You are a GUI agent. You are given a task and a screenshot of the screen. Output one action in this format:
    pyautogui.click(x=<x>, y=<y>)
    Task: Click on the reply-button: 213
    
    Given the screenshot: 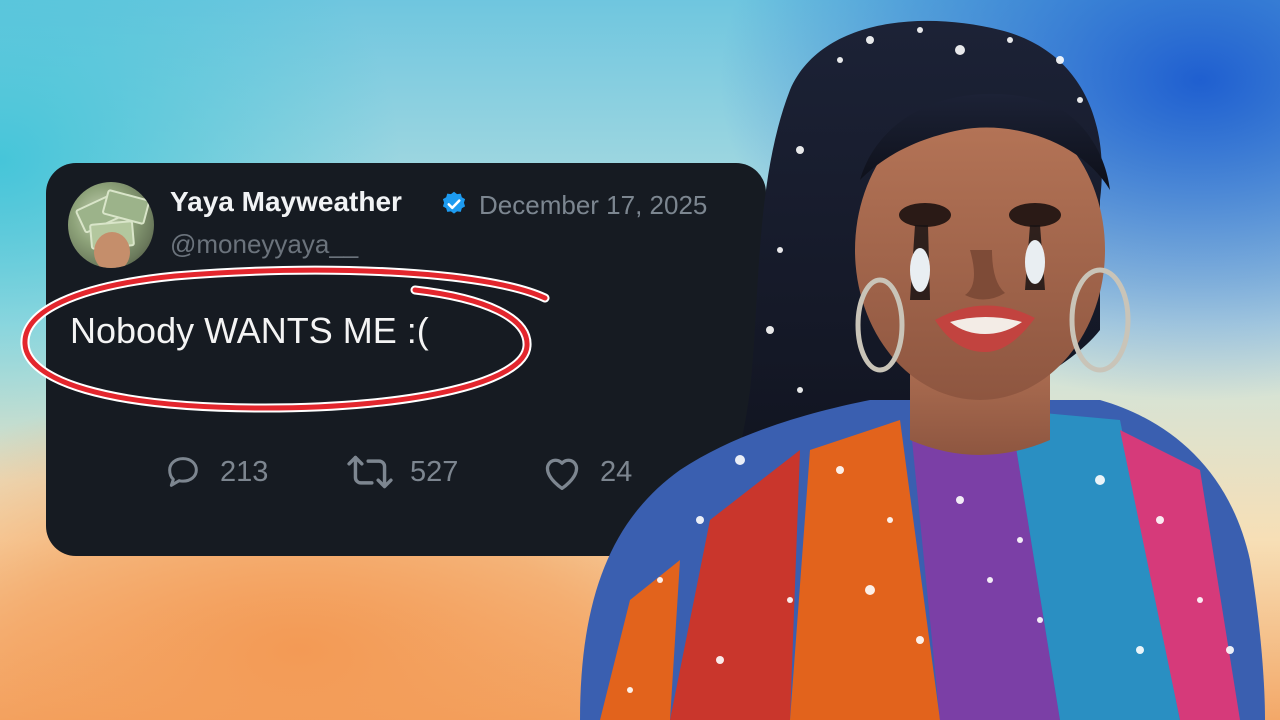 What is the action you would take?
    pyautogui.click(x=215, y=472)
    